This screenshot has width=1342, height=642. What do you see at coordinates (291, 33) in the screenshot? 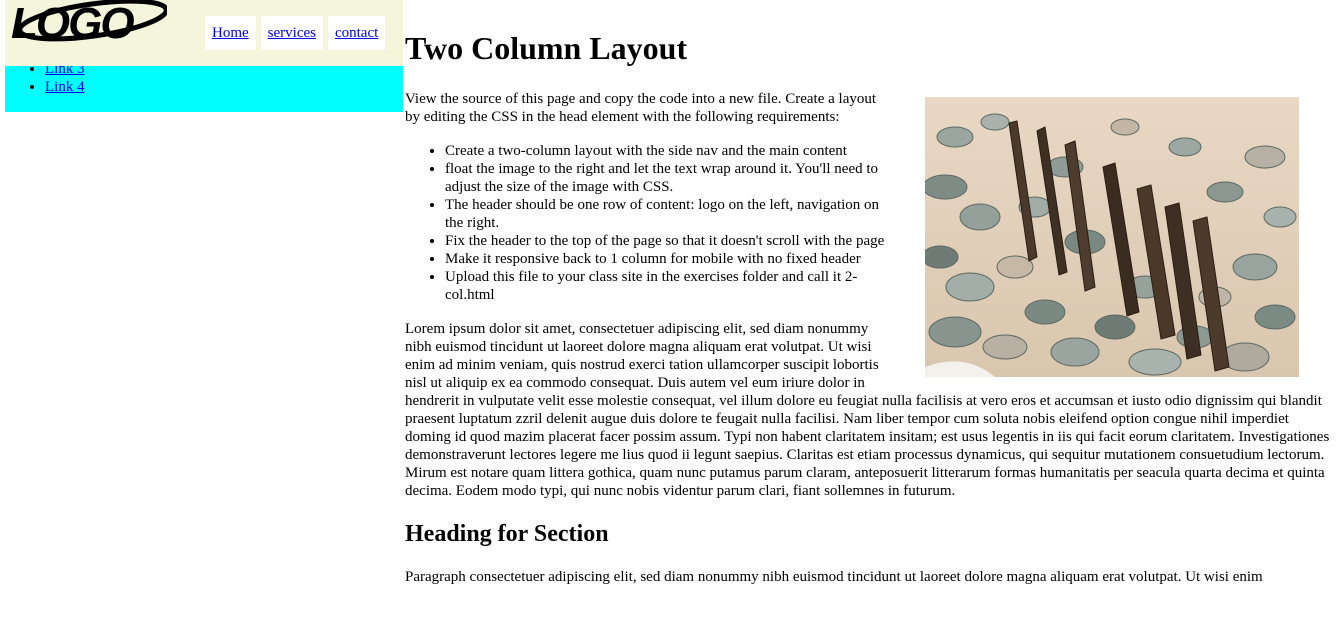
I see `nav-services-link: services` at bounding box center [291, 33].